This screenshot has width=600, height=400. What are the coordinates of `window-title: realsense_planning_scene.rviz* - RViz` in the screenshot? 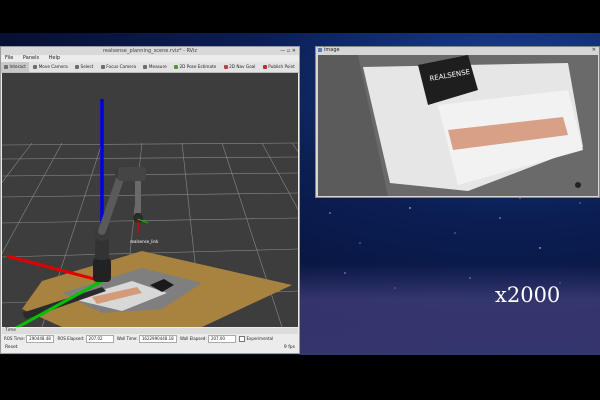 It's located at (150, 51).